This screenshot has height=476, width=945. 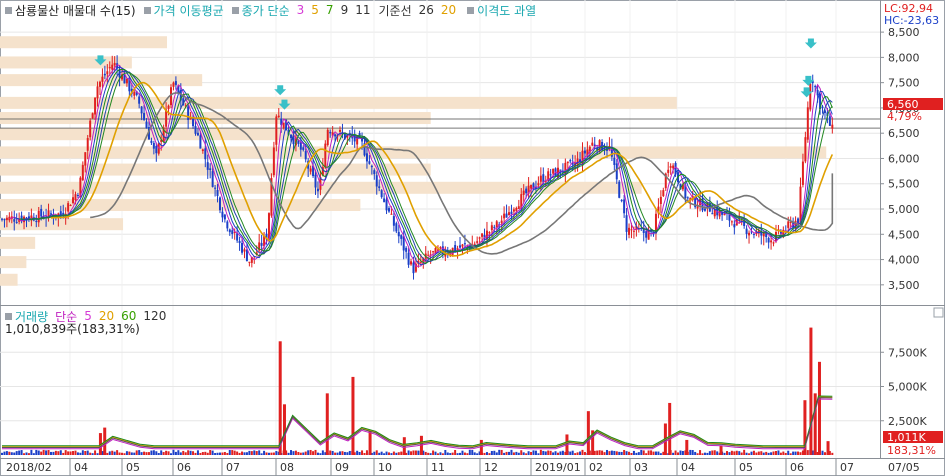 What do you see at coordinates (903, 387) in the screenshot?
I see `volume-axis: 7,500K 5,000K 2,500K` at bounding box center [903, 387].